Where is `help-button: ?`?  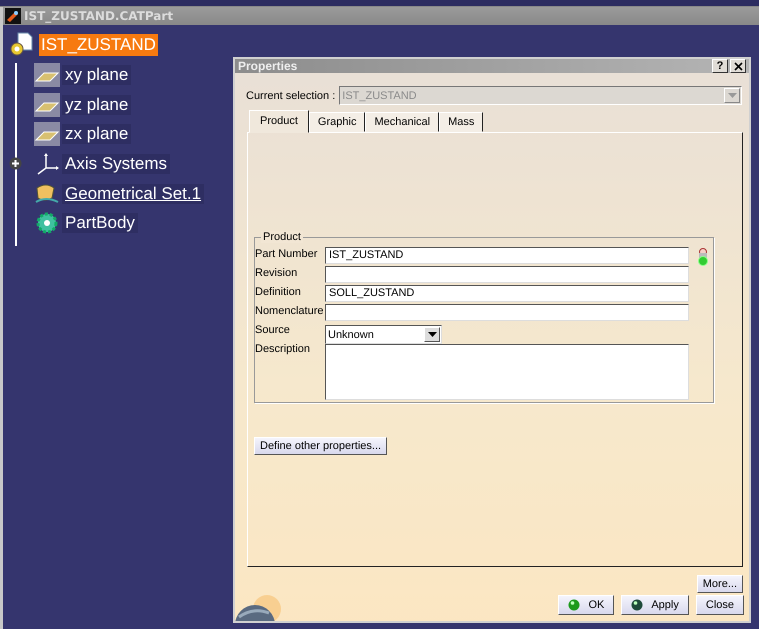 help-button: ? is located at coordinates (720, 66).